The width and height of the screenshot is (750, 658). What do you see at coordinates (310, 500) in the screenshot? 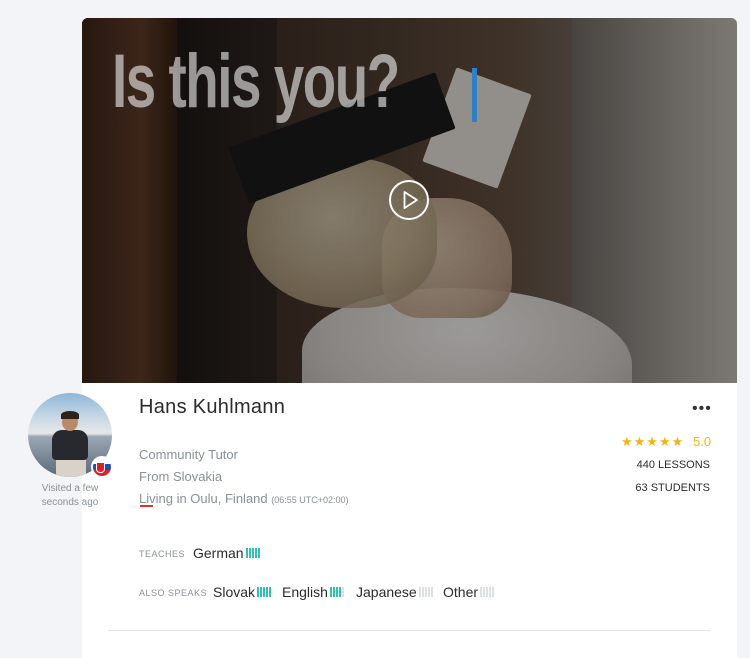
I see `tutor-local-time: (06:55 UTC+02:00)` at bounding box center [310, 500].